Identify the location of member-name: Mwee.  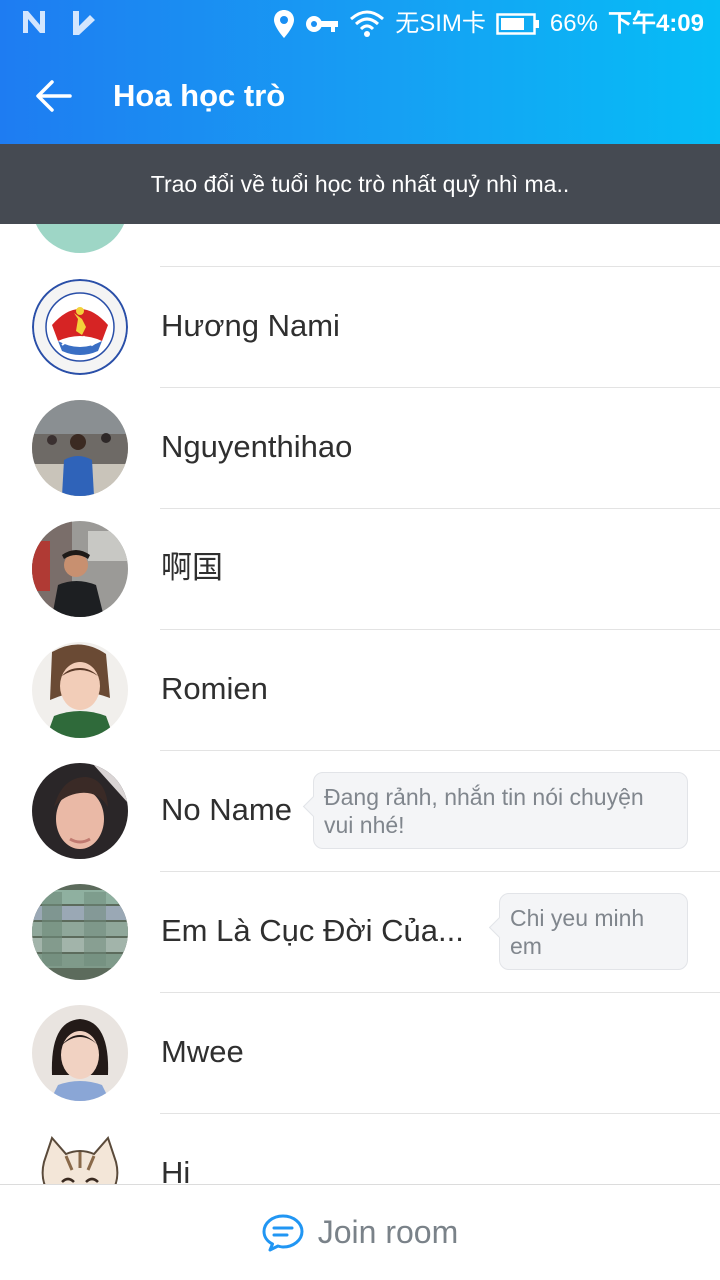
(202, 1051).